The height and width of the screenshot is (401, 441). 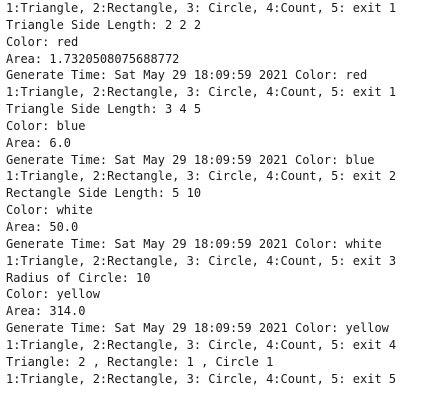 What do you see at coordinates (49, 210) in the screenshot?
I see `console-line: Color: white` at bounding box center [49, 210].